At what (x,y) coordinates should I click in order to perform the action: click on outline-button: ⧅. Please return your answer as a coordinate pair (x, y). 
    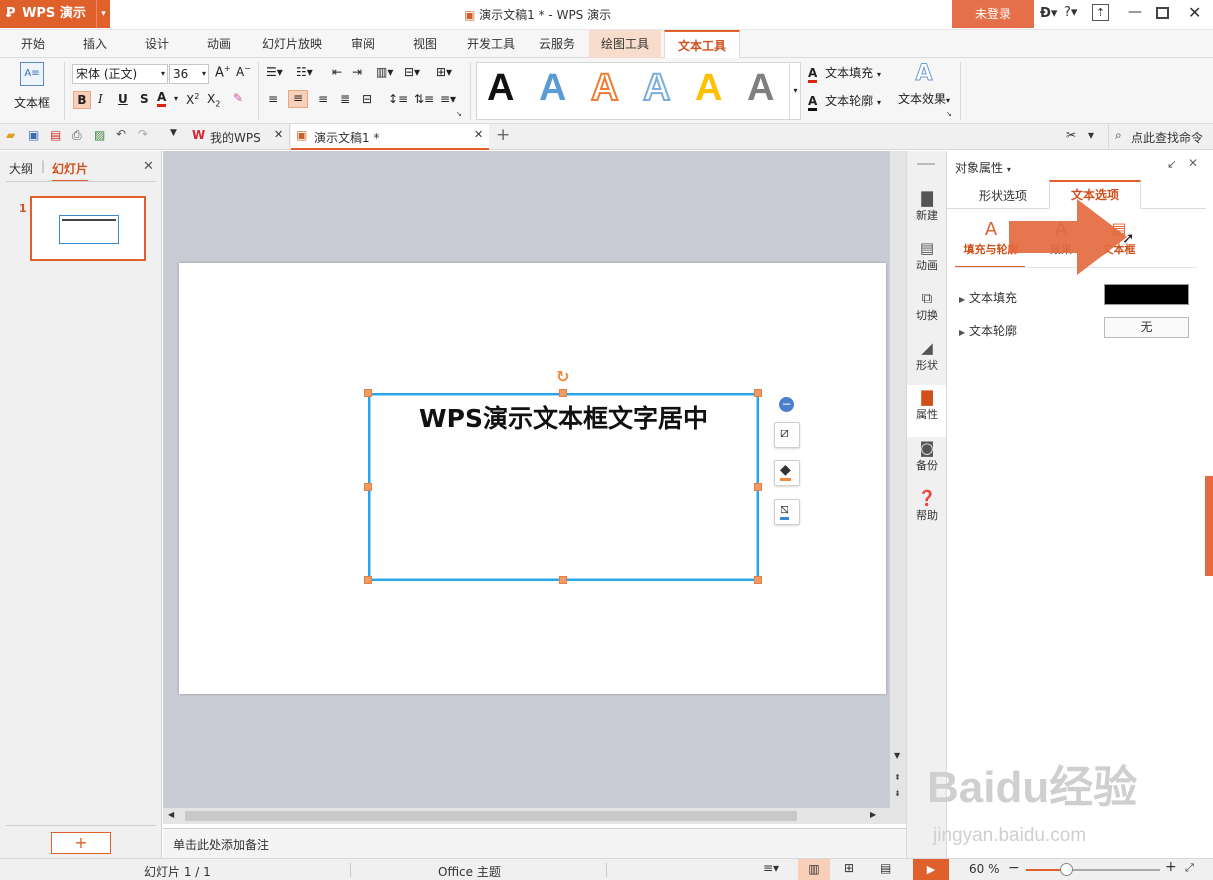
    Looking at the image, I should click on (787, 512).